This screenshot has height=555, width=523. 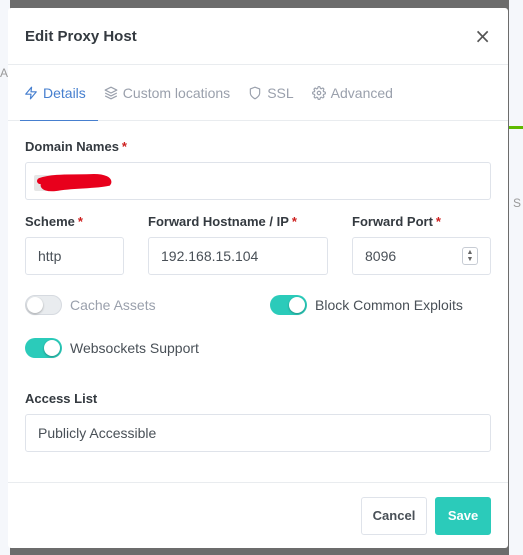 I want to click on scheme-label: Scheme *, so click(x=54, y=221).